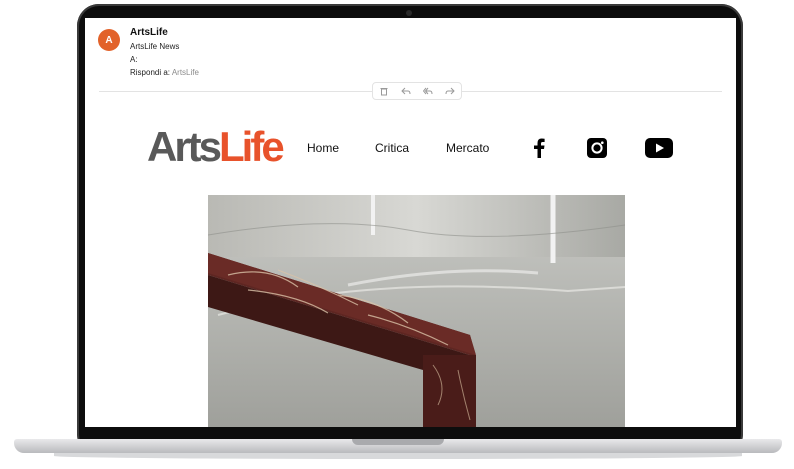  What do you see at coordinates (149, 32) in the screenshot?
I see `sender-name: ArtsLife` at bounding box center [149, 32].